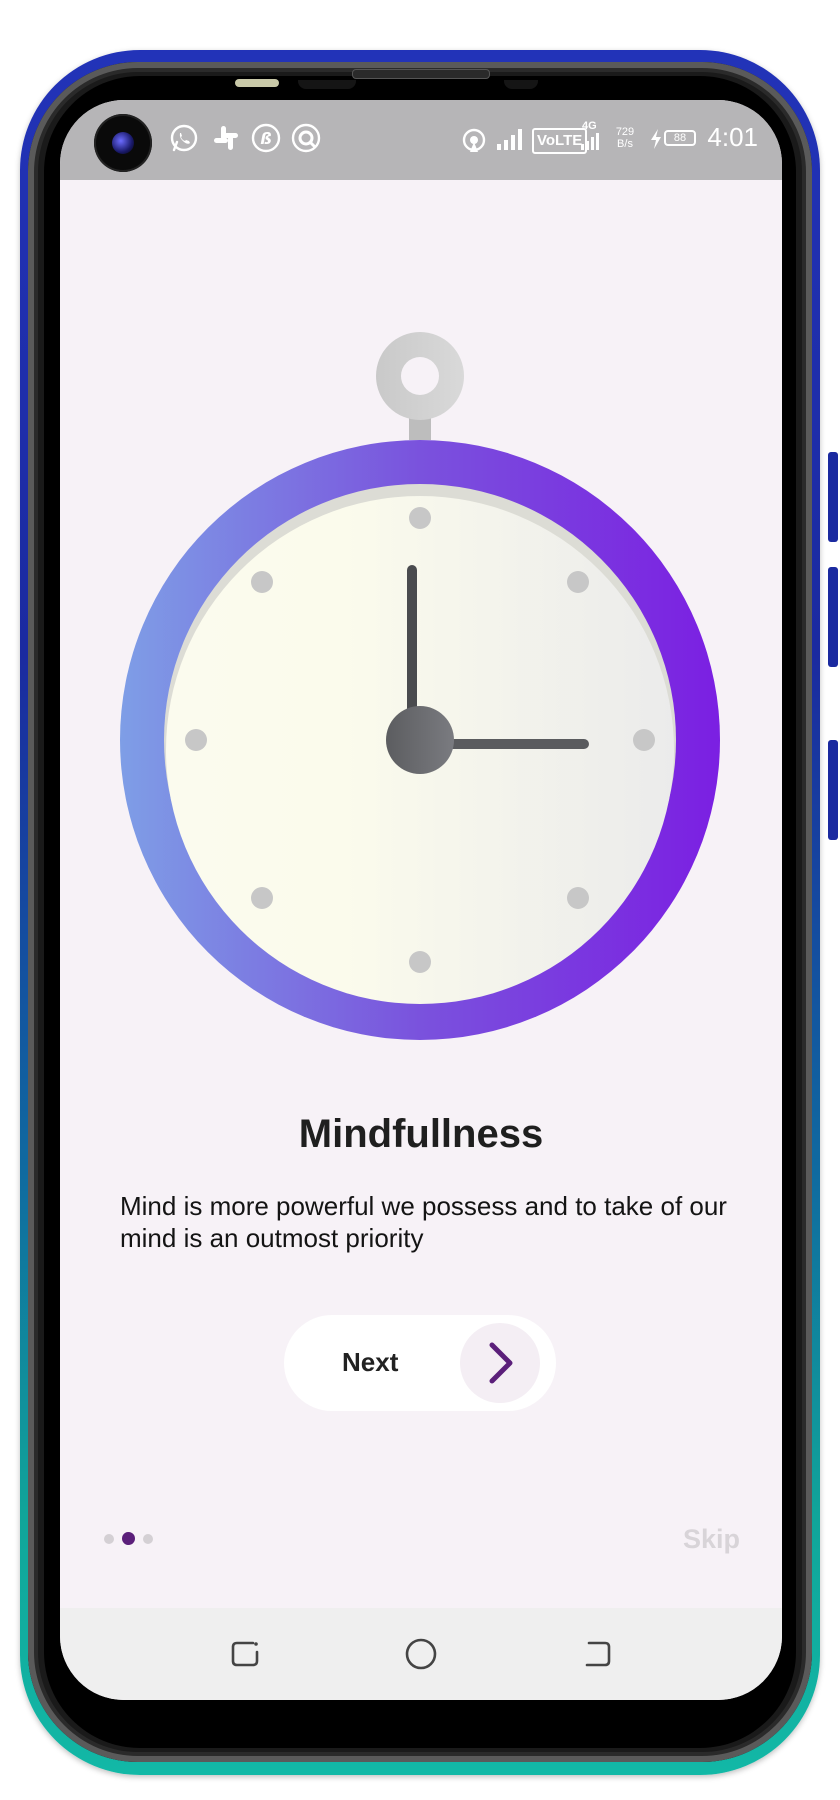  Describe the element at coordinates (560, 141) in the screenshot. I see `volte-badge: VoLTE` at that location.